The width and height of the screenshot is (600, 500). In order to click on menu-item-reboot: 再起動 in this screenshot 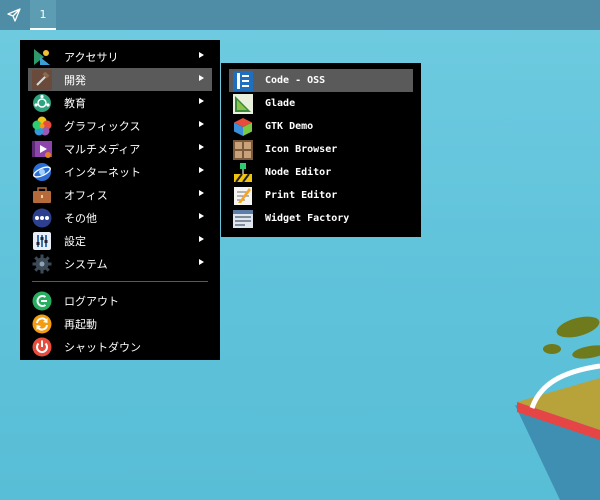, I will do `click(120, 323)`.